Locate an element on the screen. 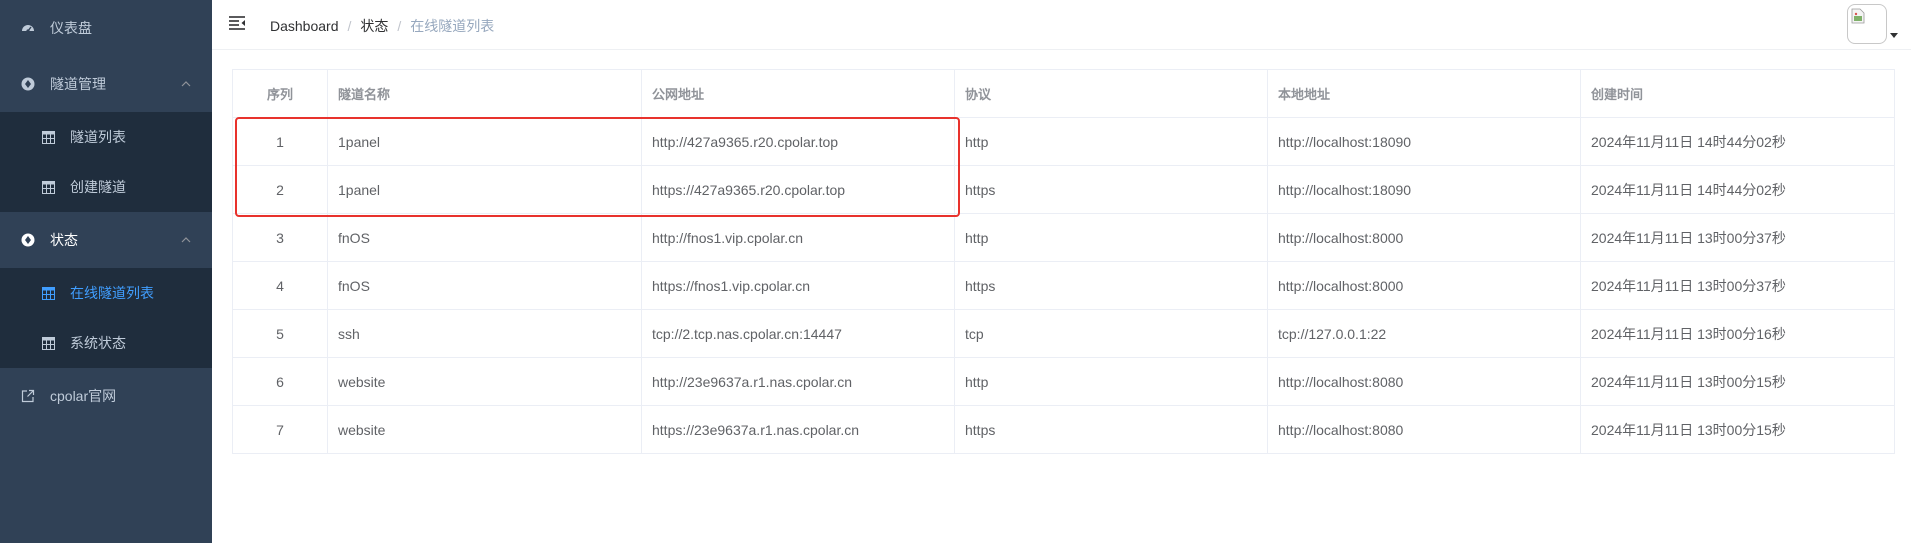  breadcrumb-item-dashboard: Dashboard is located at coordinates (304, 26).